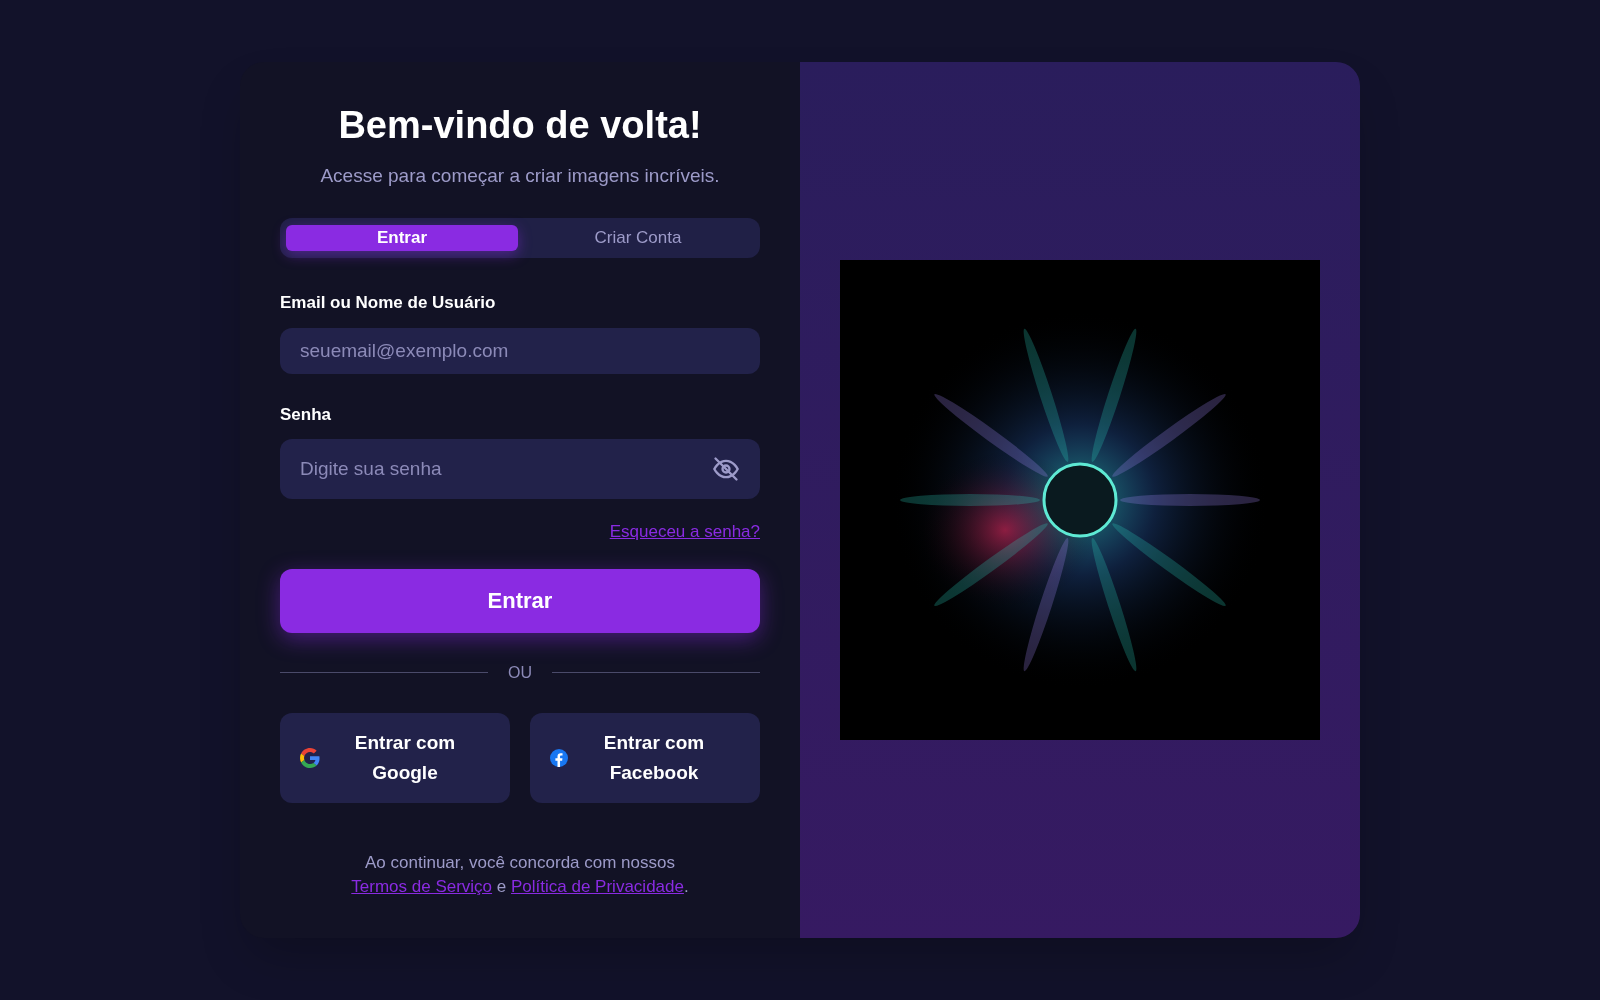 The image size is (1600, 1000). Describe the element at coordinates (422, 886) in the screenshot. I see `terms-link: Termos de Serviço` at that location.